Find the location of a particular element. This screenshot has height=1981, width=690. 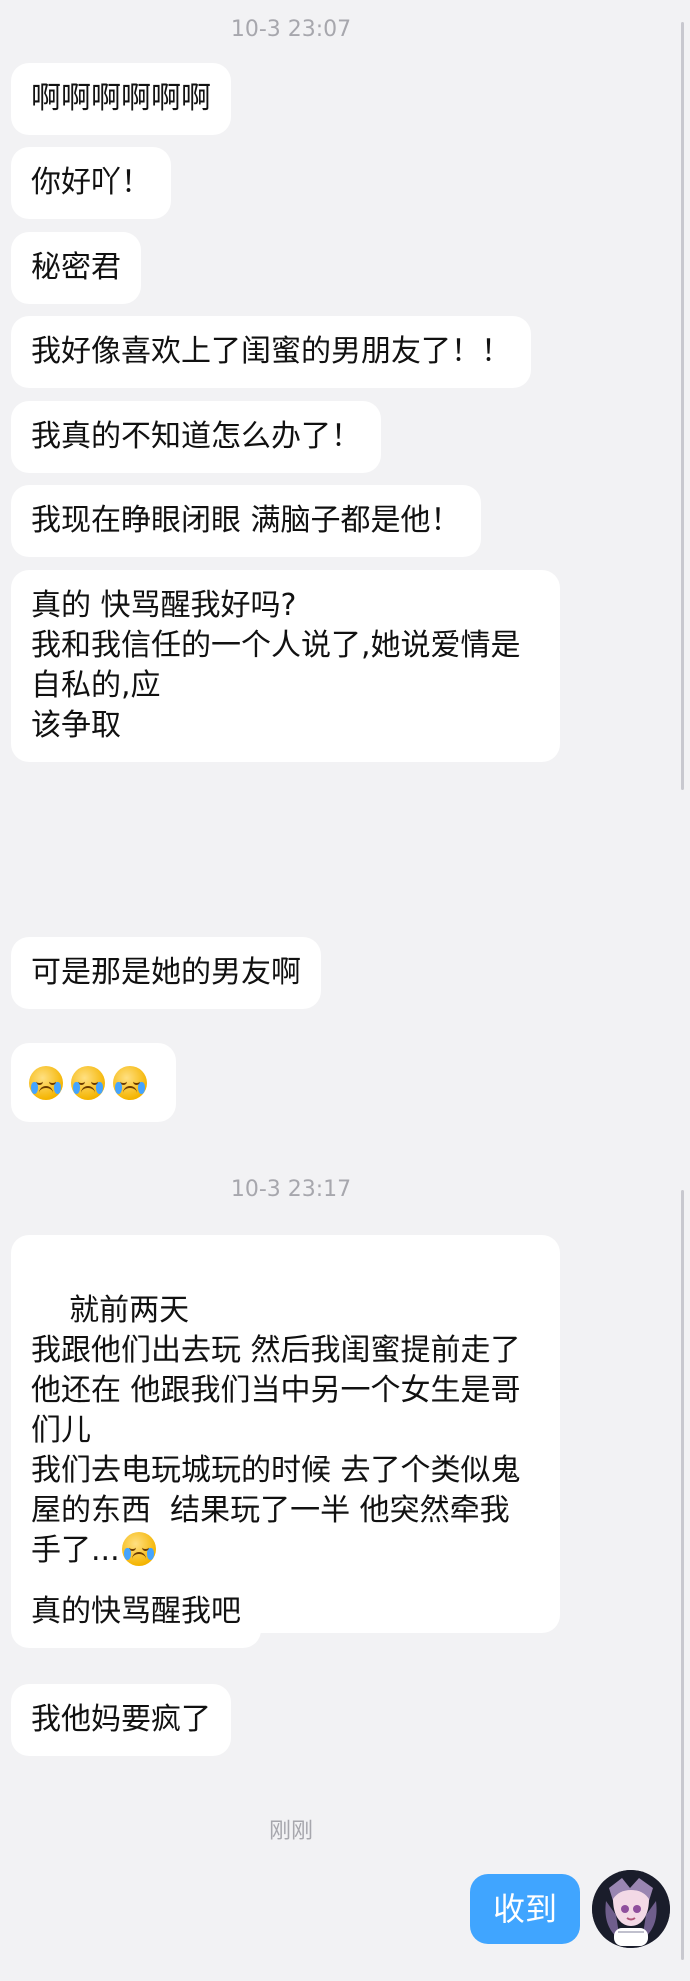

timestamp-second: 10-3 23:17 is located at coordinates (291, 1189).